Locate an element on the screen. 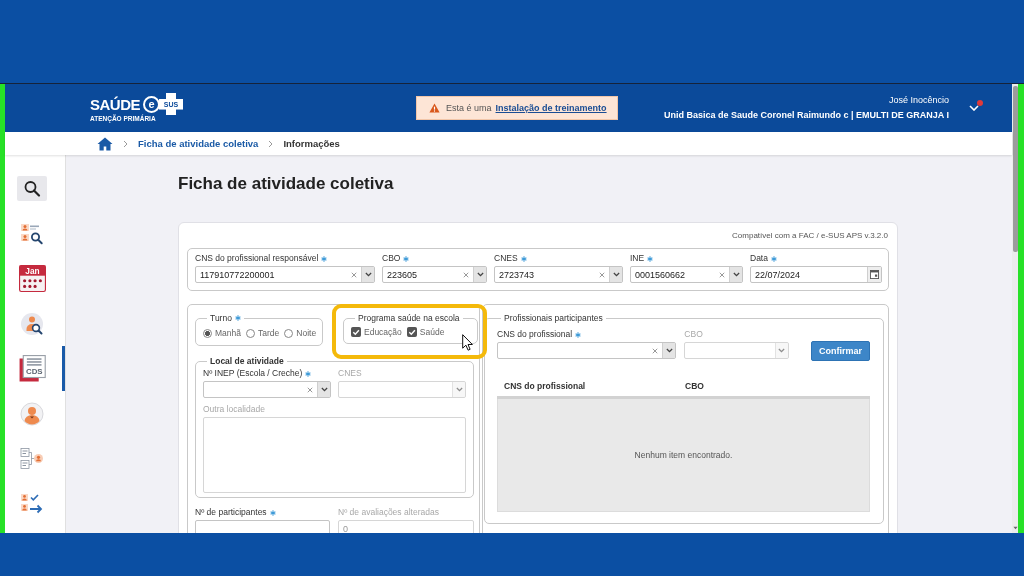 This screenshot has height=576, width=1024. user-name: José Inocêncio is located at coordinates (918, 100).